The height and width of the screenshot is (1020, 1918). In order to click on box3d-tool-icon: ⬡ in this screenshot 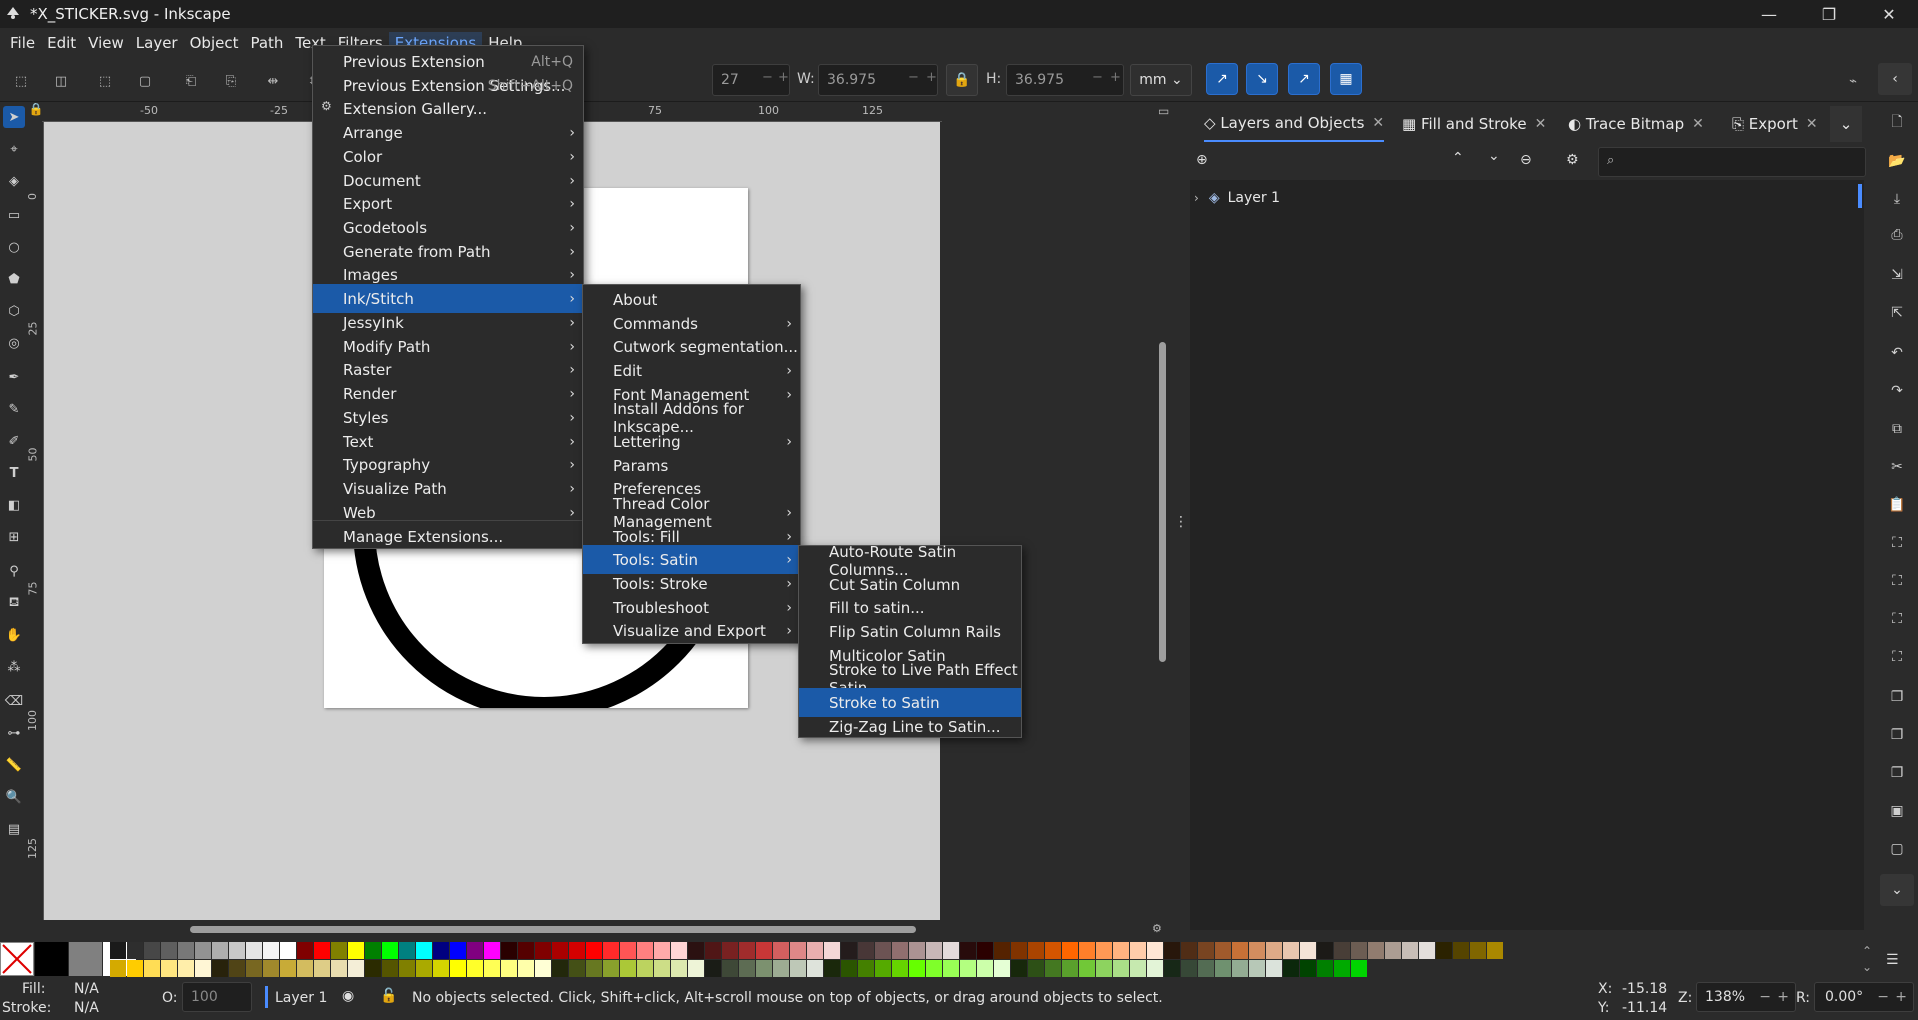, I will do `click(14, 311)`.